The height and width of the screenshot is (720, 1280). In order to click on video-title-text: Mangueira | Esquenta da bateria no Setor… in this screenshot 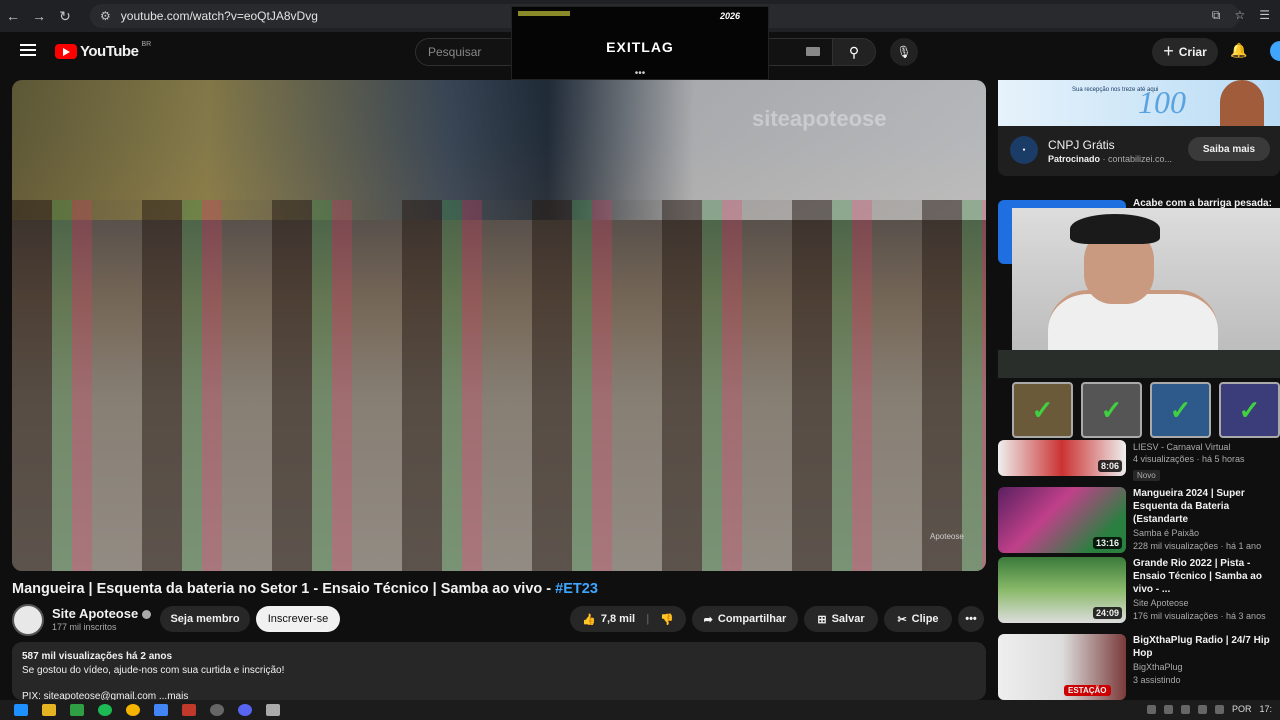, I will do `click(284, 589)`.